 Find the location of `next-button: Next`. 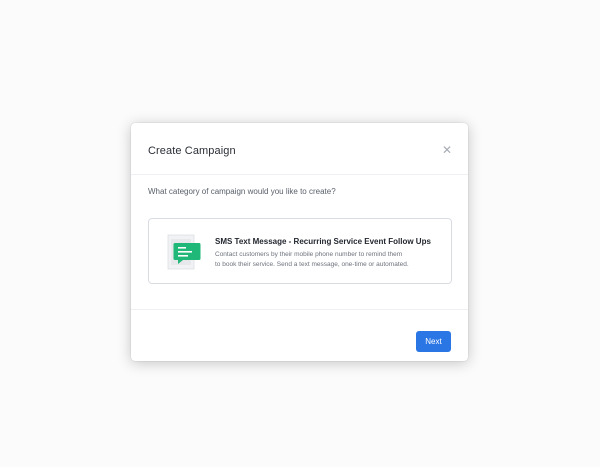

next-button: Next is located at coordinates (433, 341).